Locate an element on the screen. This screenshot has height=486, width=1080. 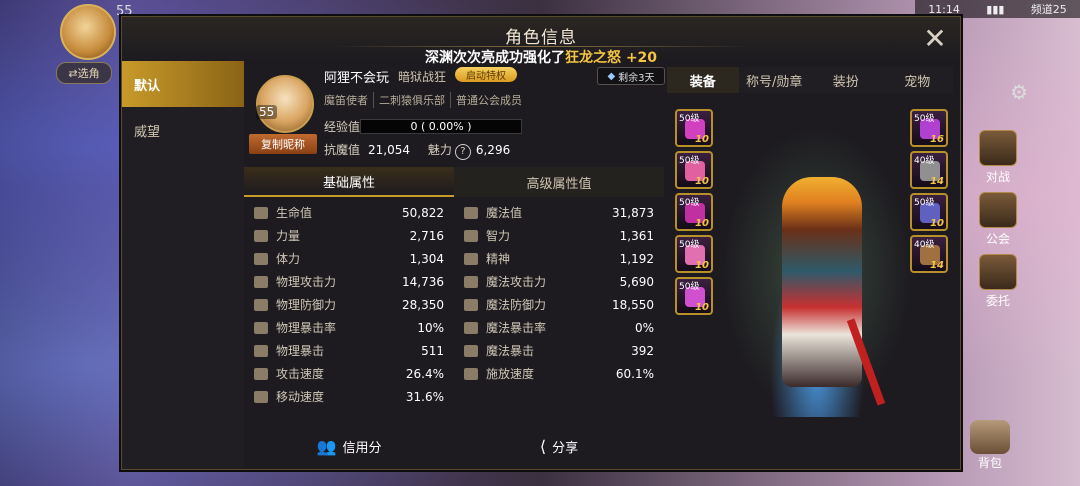
tab-advanced-attributes: 高级属性值 is located at coordinates (559, 182).